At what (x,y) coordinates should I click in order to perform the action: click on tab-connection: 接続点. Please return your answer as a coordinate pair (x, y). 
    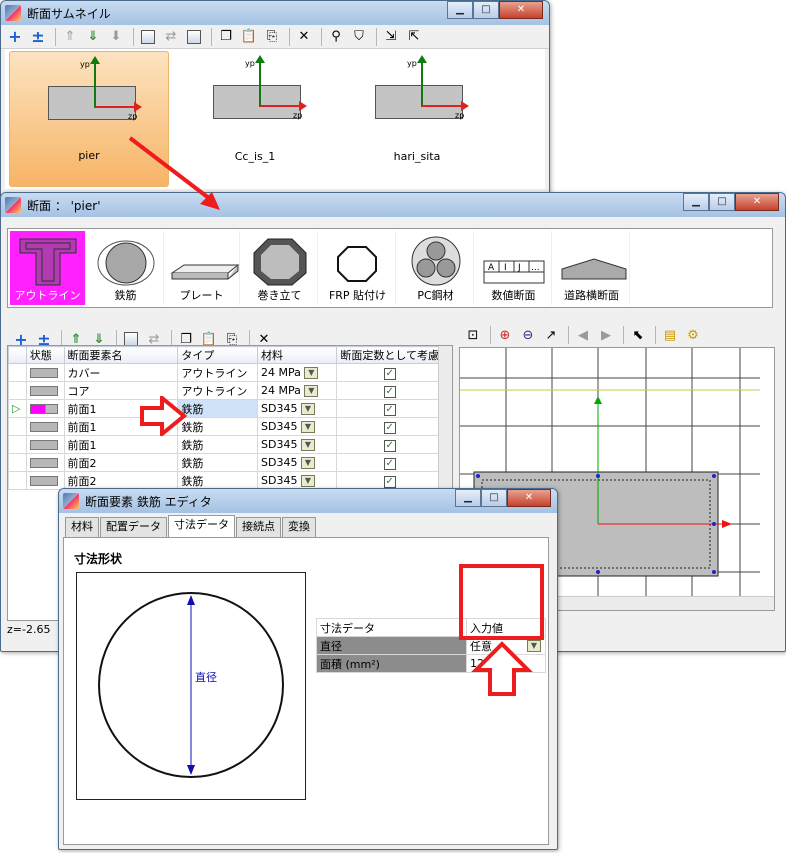
    Looking at the image, I should click on (258, 527).